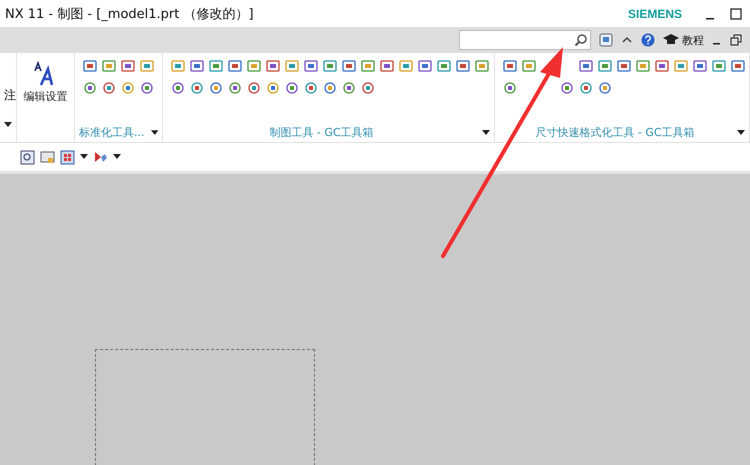 Image resolution: width=750 pixels, height=465 pixels. I want to click on grid-icon, so click(67, 157).